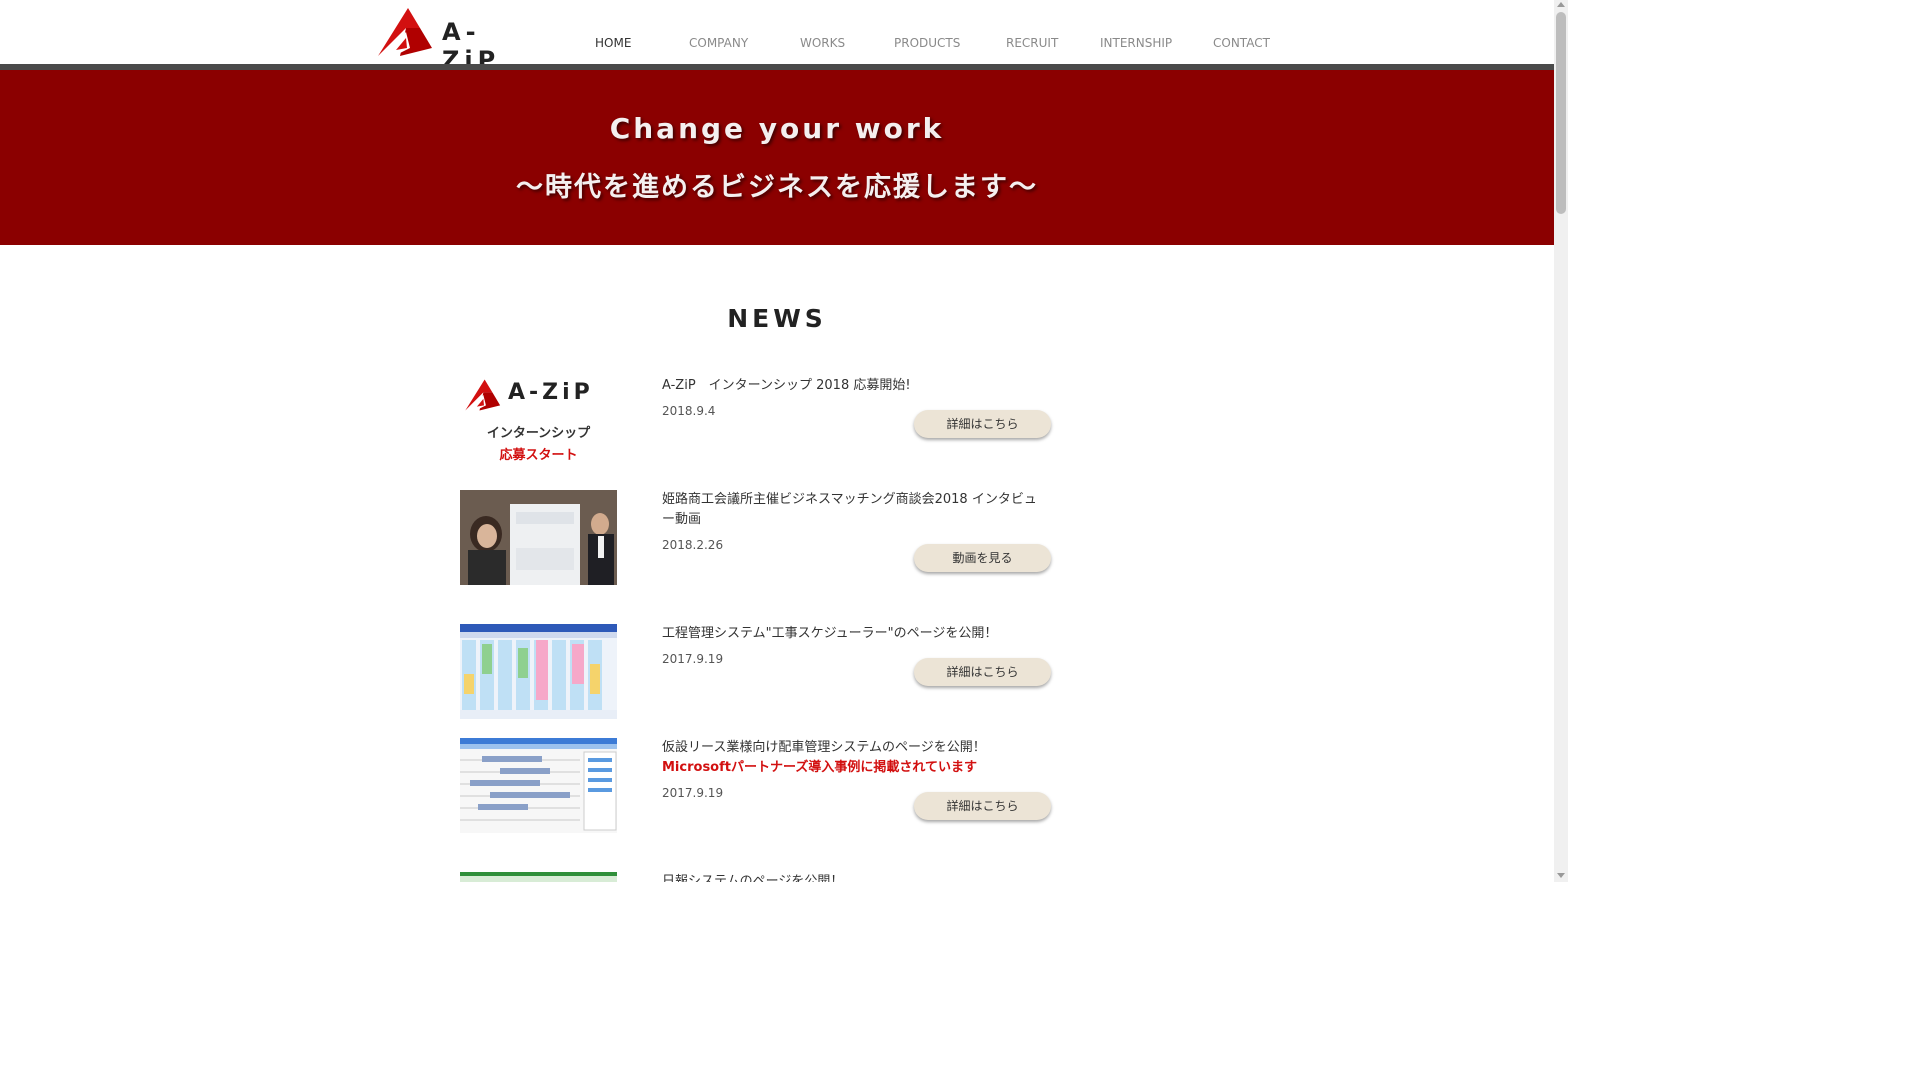 The width and height of the screenshot is (1920, 1080). Describe the element at coordinates (613, 43) in the screenshot. I see `nav-home: HOME` at that location.